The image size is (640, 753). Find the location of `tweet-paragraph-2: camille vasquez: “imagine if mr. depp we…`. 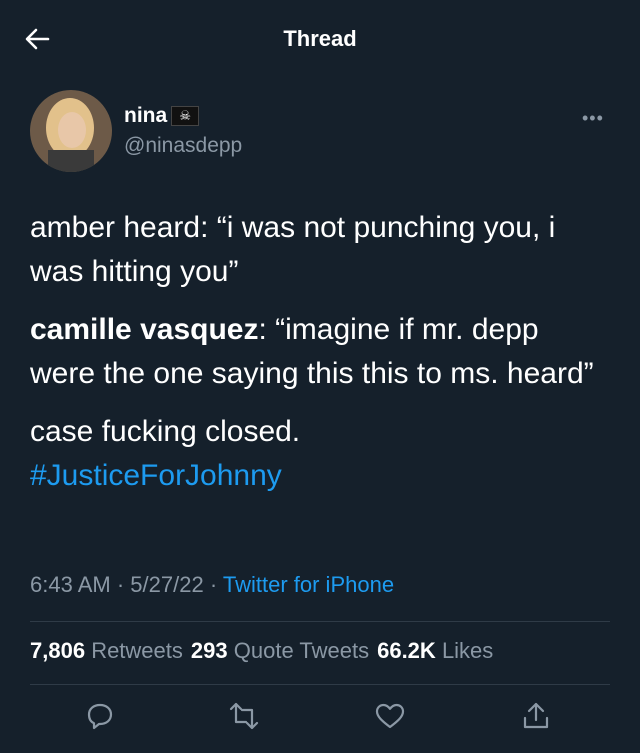

tweet-paragraph-2: camille vasquez: “imagine if mr. depp we… is located at coordinates (320, 352).